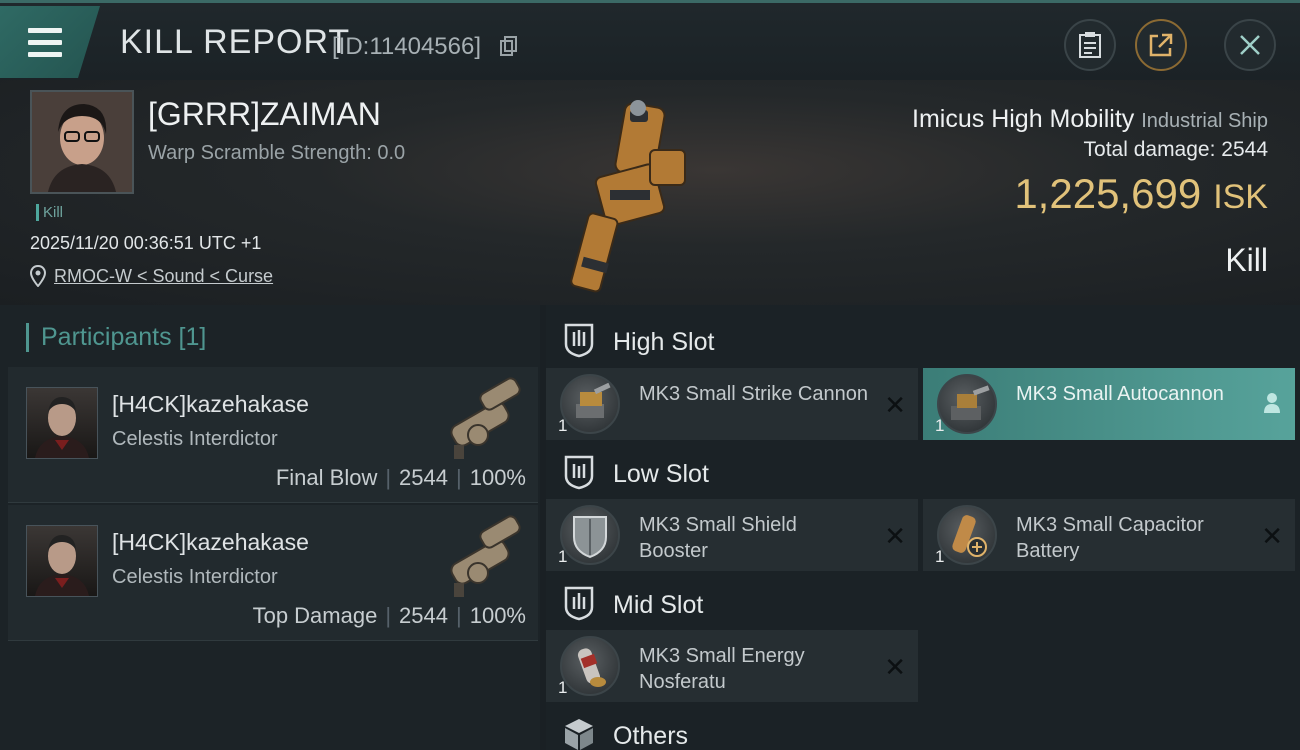  Describe the element at coordinates (1108, 193) in the screenshot. I see `isk-amount: 1,225,699` at that location.